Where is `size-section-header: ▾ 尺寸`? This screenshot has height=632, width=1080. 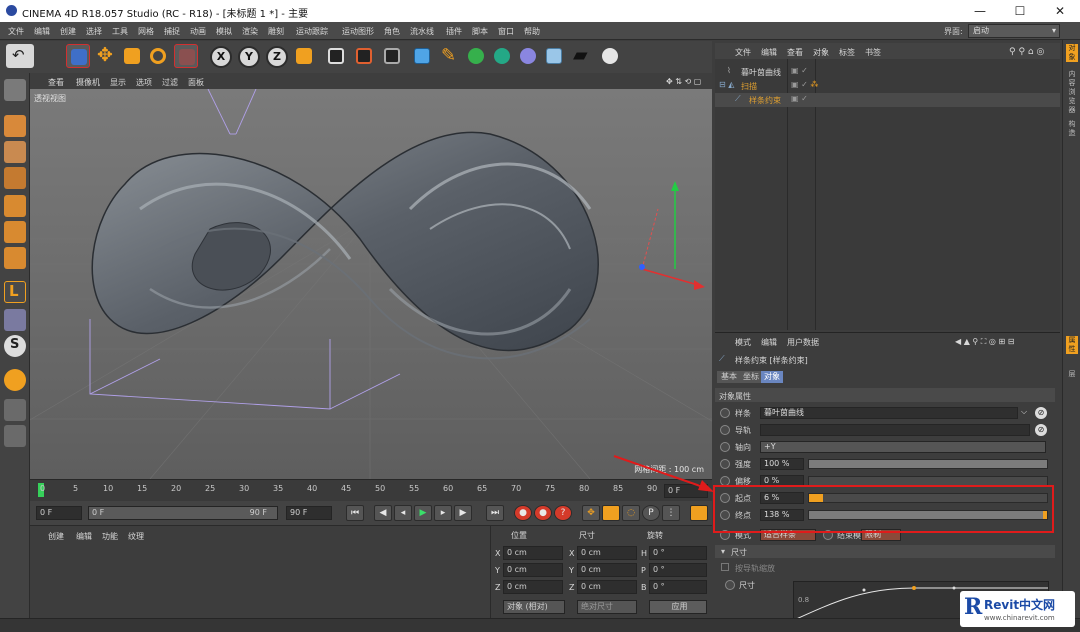 size-section-header: ▾ 尺寸 is located at coordinates (885, 551).